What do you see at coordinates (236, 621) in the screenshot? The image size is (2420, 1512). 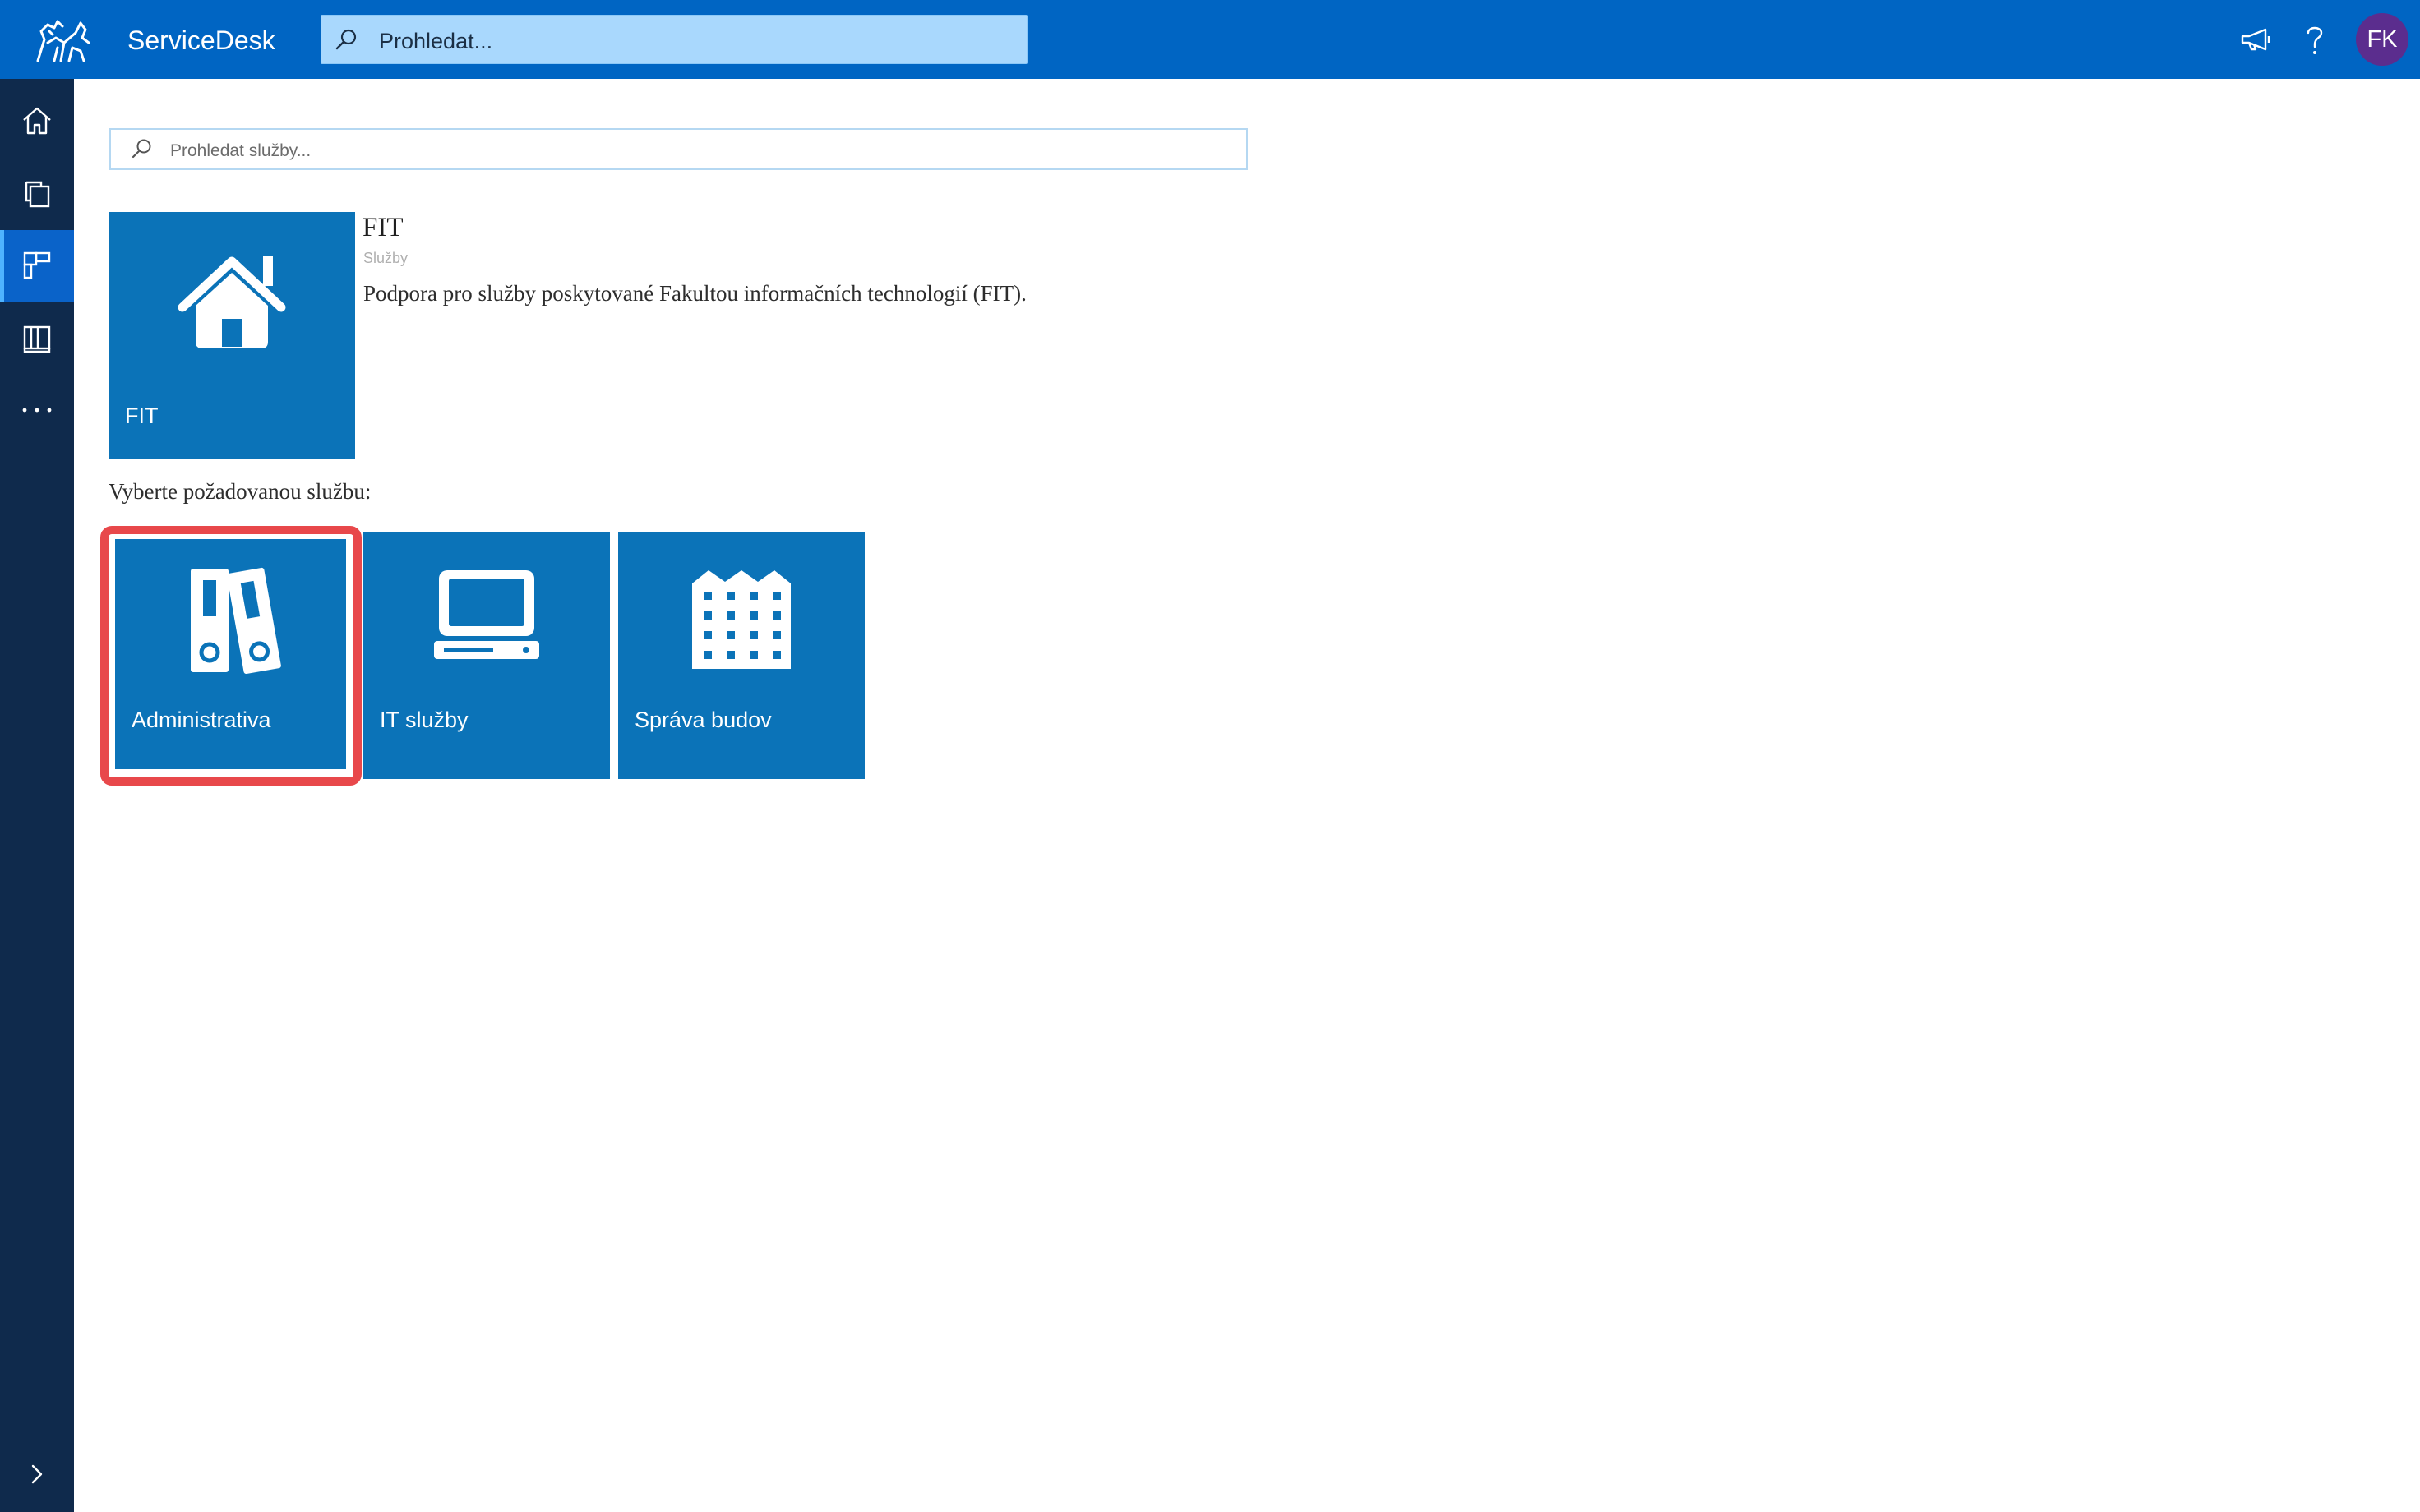 I see `binders-icon` at bounding box center [236, 621].